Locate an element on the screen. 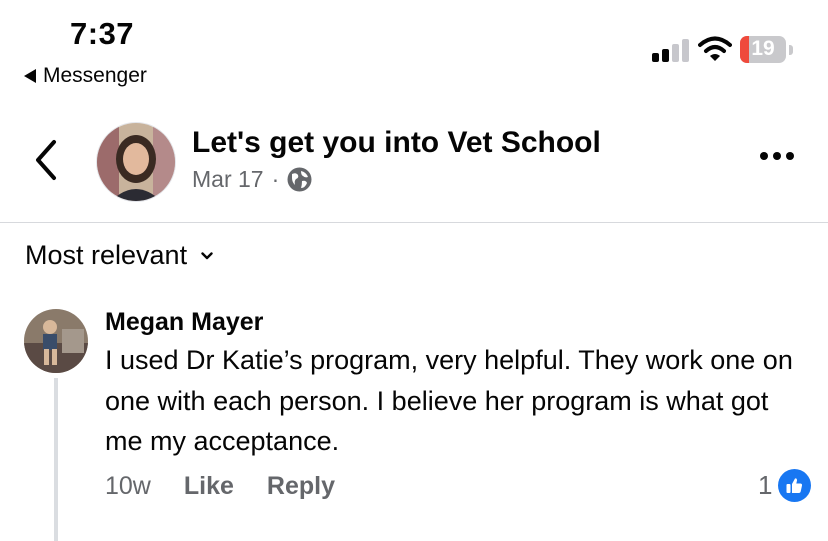 This screenshot has height=541, width=828. commenter-avatar is located at coordinates (56, 341).